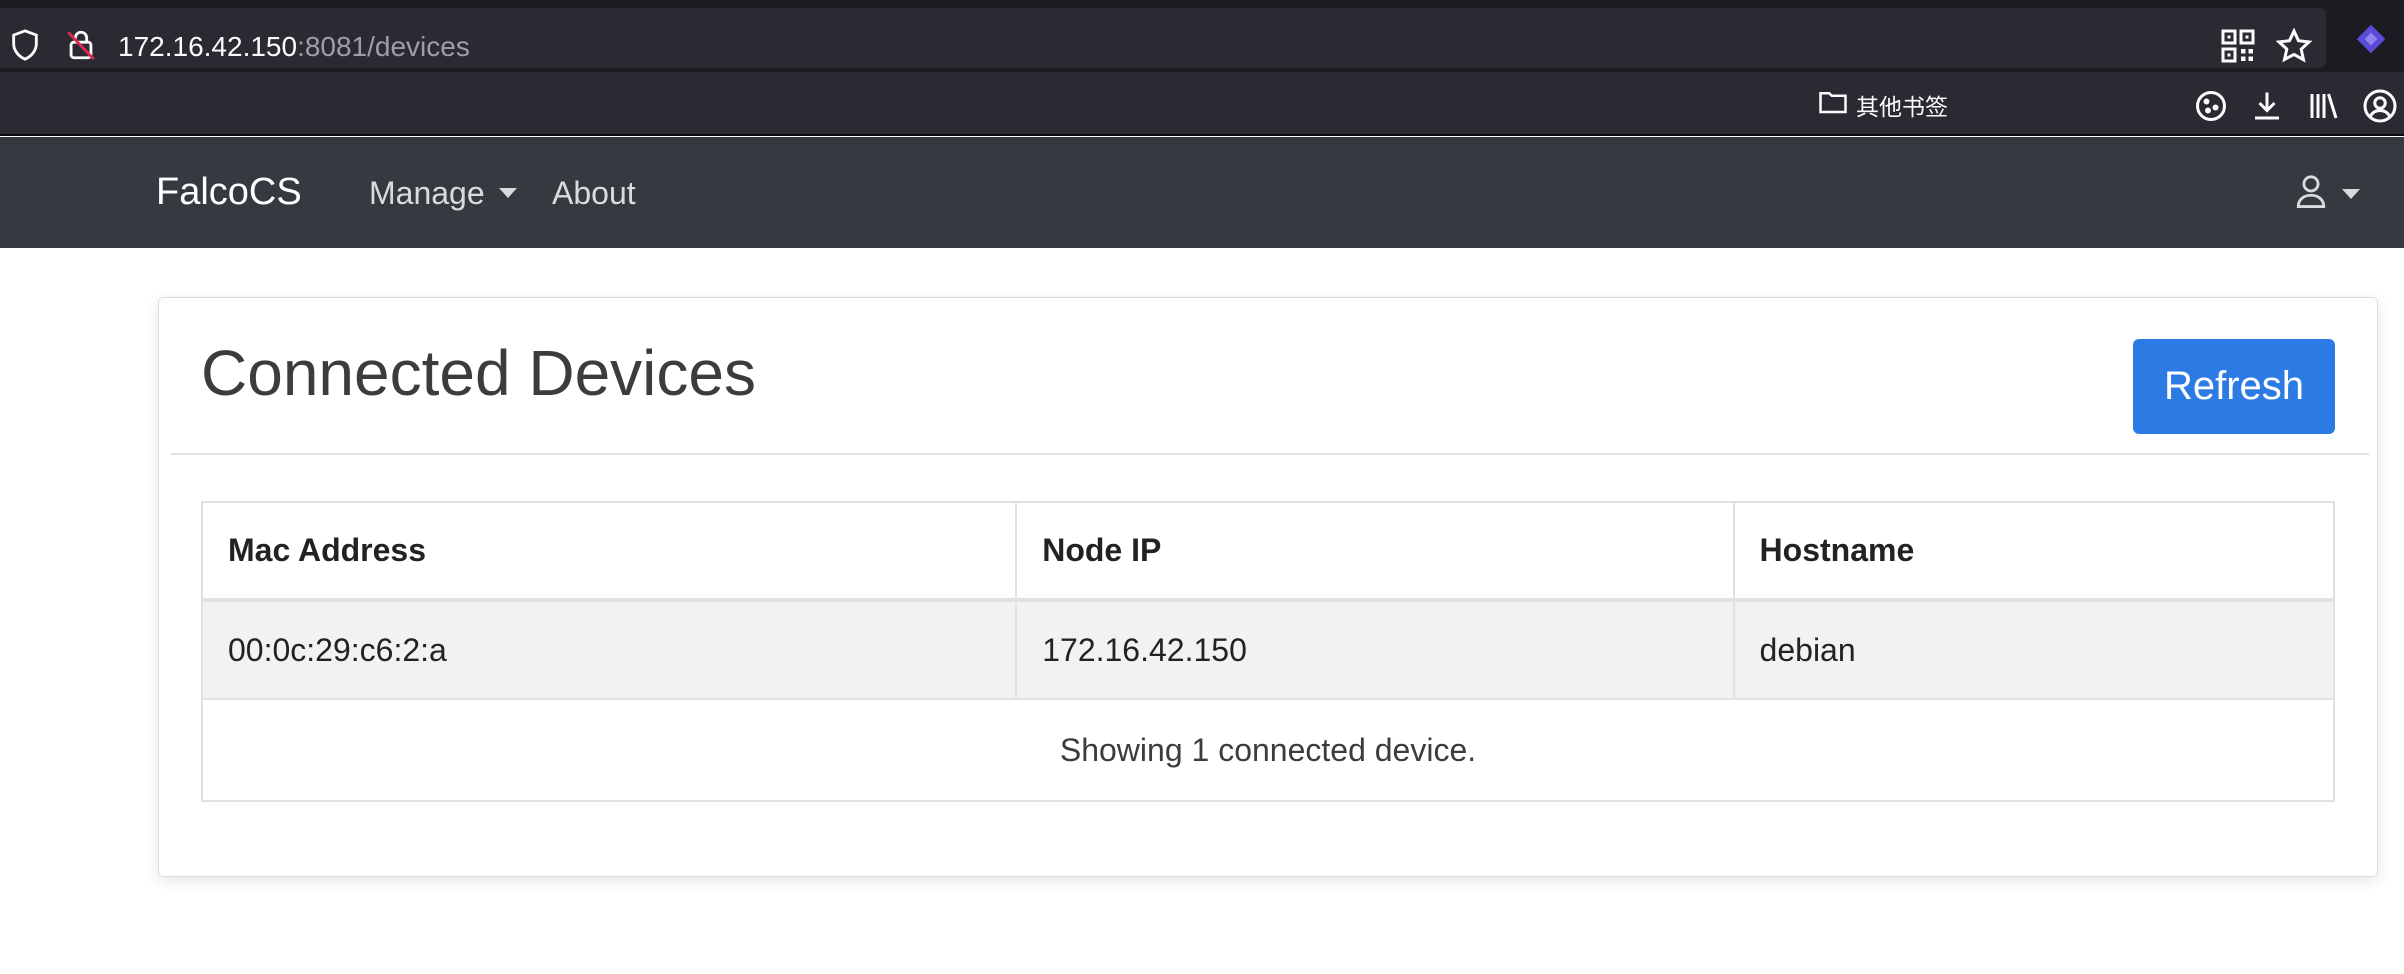 The width and height of the screenshot is (2404, 974). Describe the element at coordinates (1163, 38) in the screenshot. I see `url-bar: 172.16.42.150:8081/devices` at that location.